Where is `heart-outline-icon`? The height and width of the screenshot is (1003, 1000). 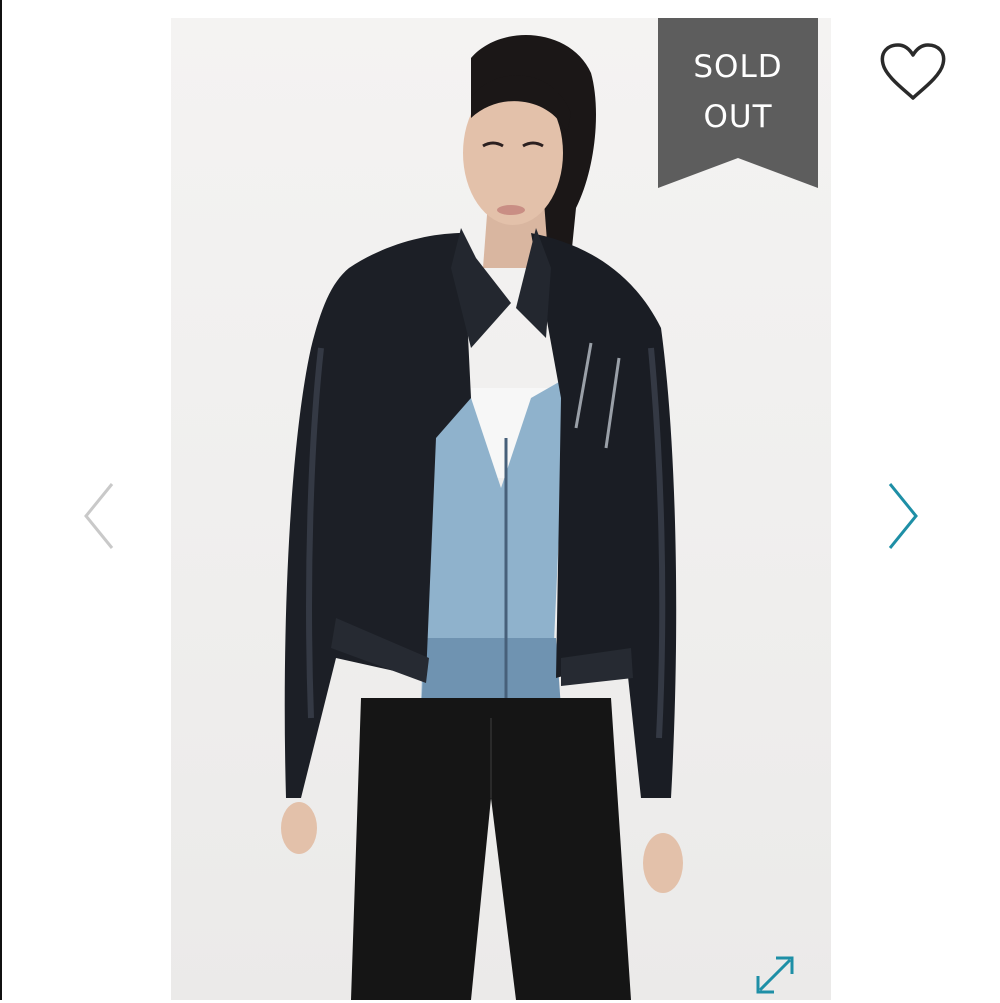
heart-outline-icon is located at coordinates (913, 71).